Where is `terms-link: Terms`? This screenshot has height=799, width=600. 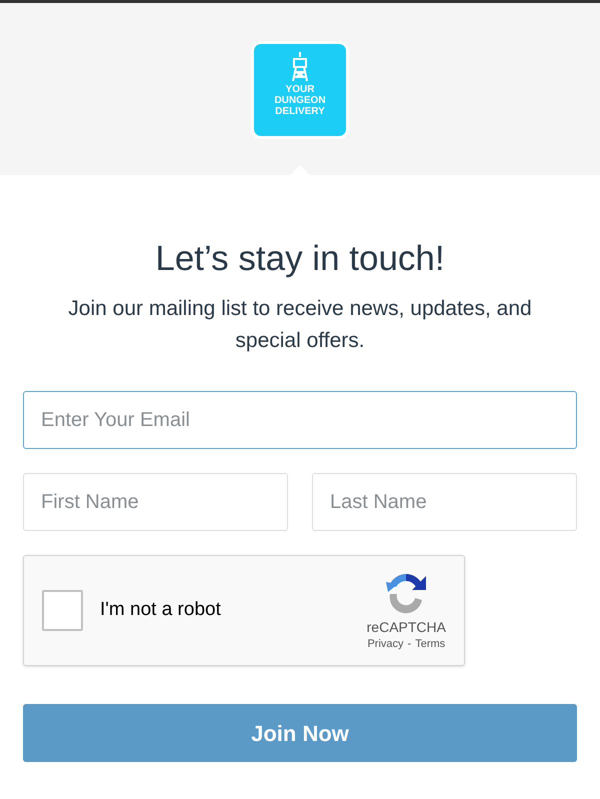
terms-link: Terms is located at coordinates (430, 644).